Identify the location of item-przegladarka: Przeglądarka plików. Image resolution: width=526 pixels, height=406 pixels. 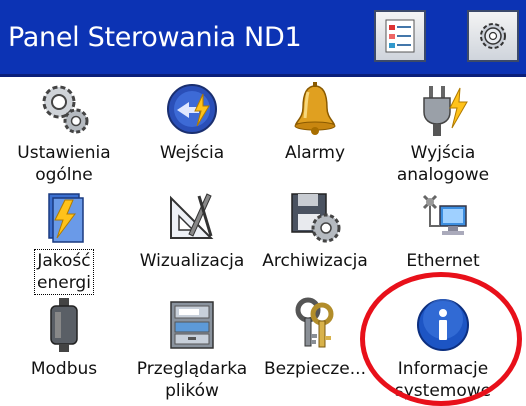
(192, 349).